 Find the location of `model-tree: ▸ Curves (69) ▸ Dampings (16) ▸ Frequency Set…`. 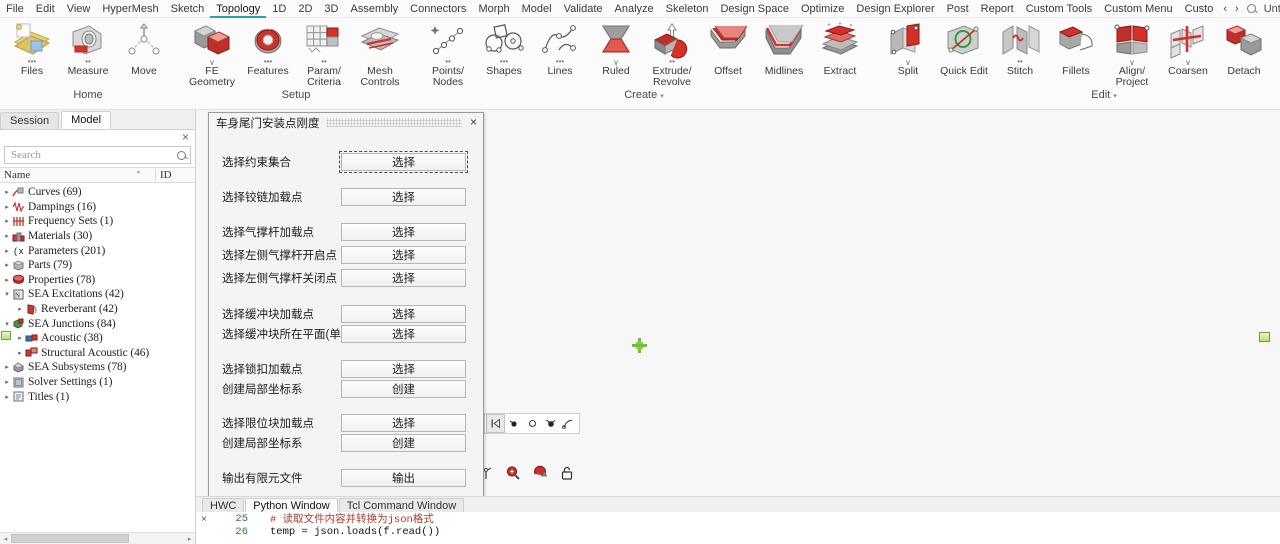

model-tree: ▸ Curves (69) ▸ Dampings (16) ▸ Frequency Set… is located at coordinates (97, 348).